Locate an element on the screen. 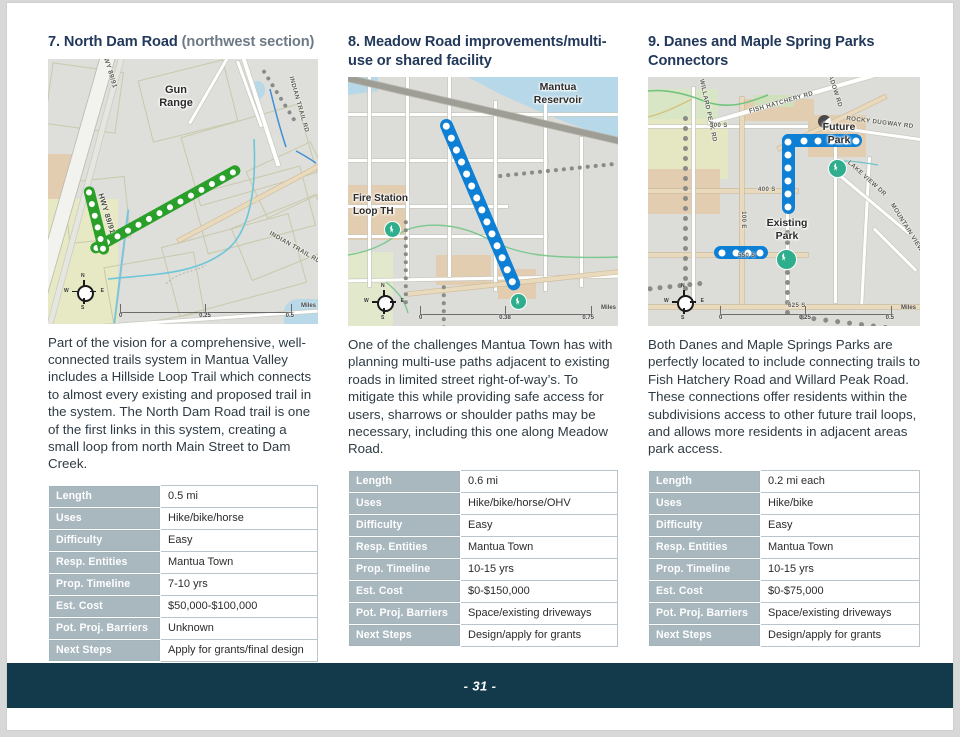 This screenshot has height=737, width=960. row-value: 0.2 mi each is located at coordinates (840, 481).